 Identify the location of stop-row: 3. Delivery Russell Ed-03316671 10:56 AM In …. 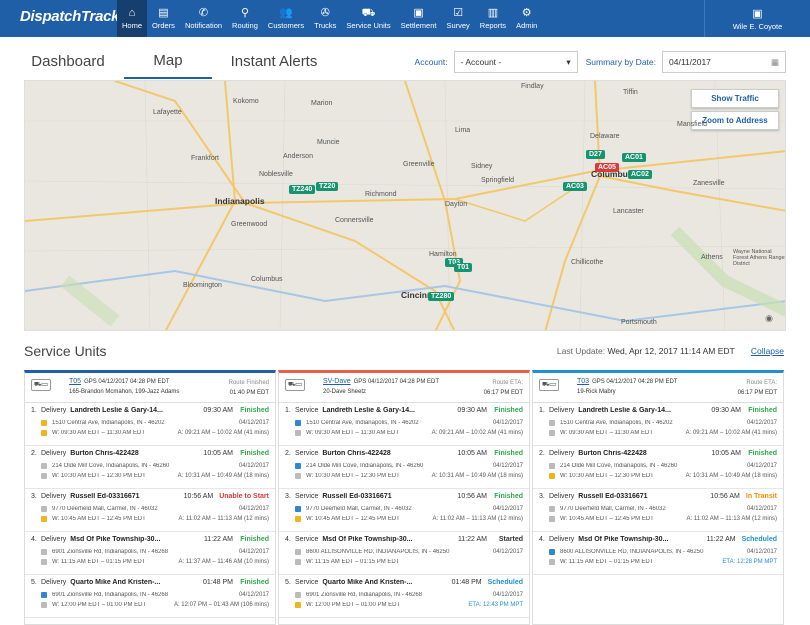
(658, 510).